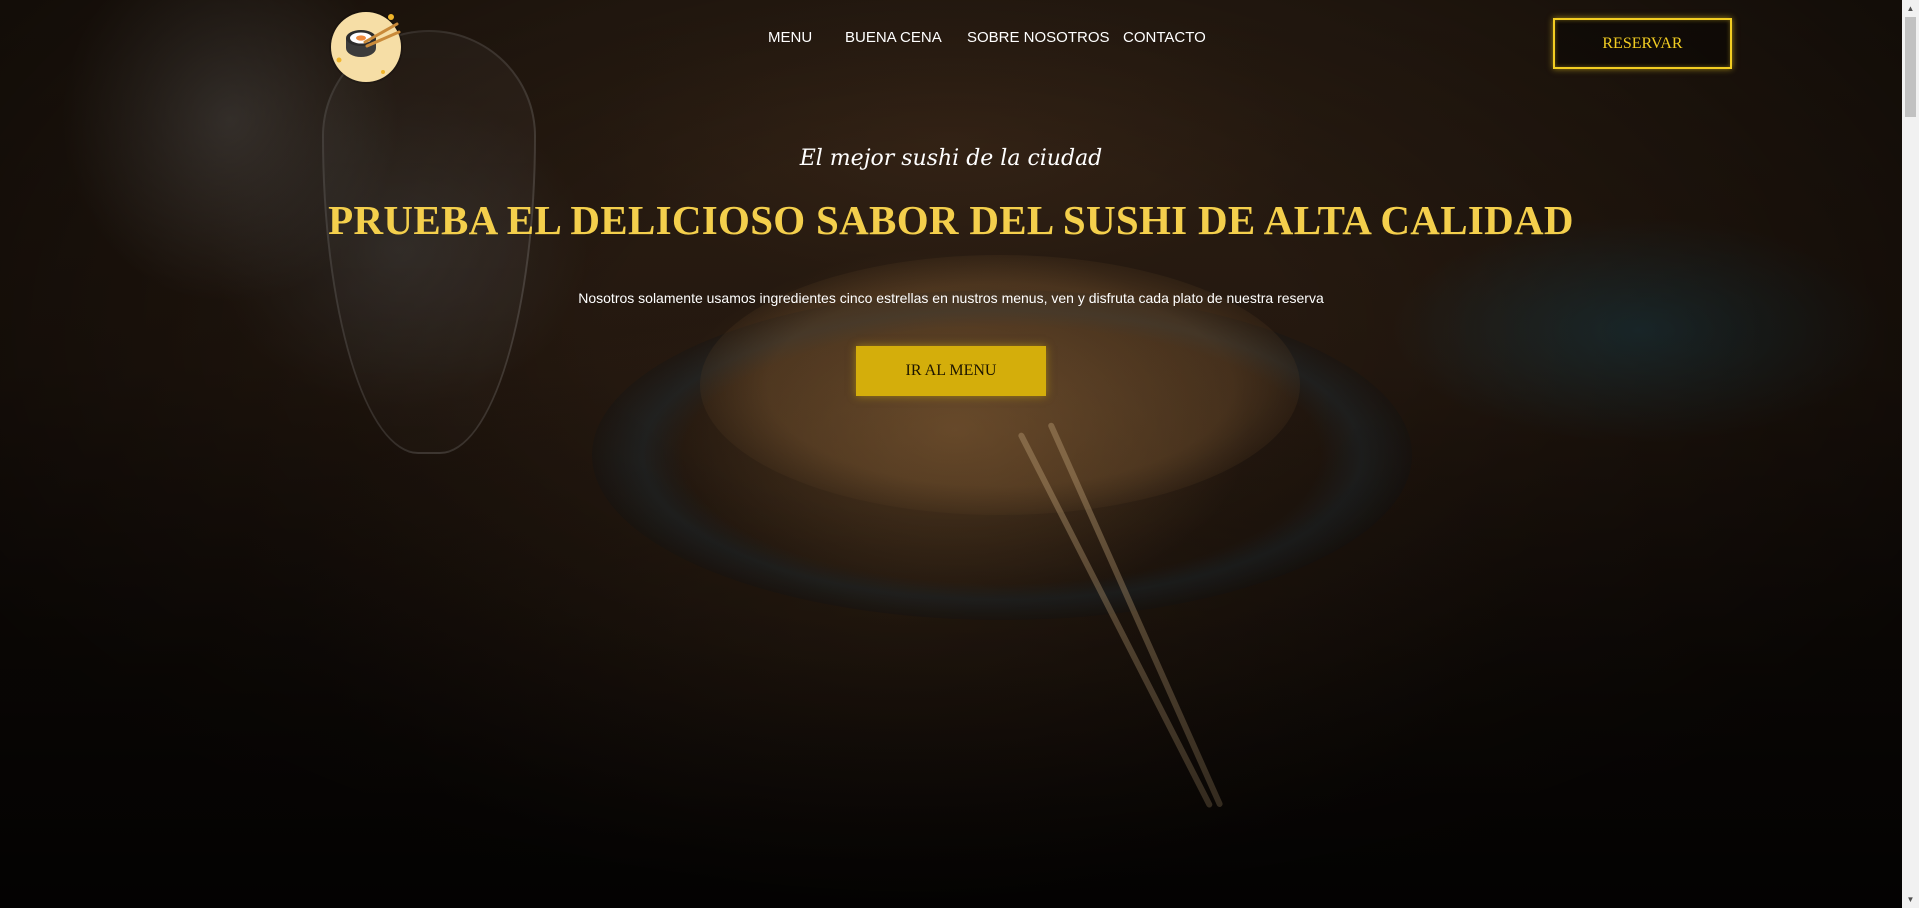  What do you see at coordinates (951, 158) in the screenshot?
I see `hero-tagline: El mejor sushi de la ciudad` at bounding box center [951, 158].